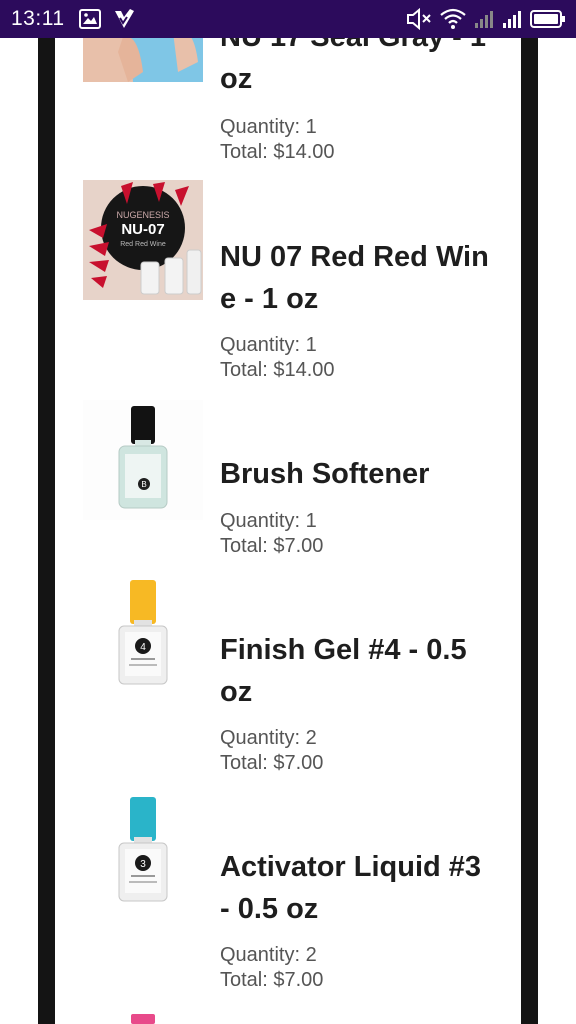 This screenshot has height=1024, width=576. I want to click on product-name: NU 07 Red Red Wine - 1 oz, so click(355, 278).